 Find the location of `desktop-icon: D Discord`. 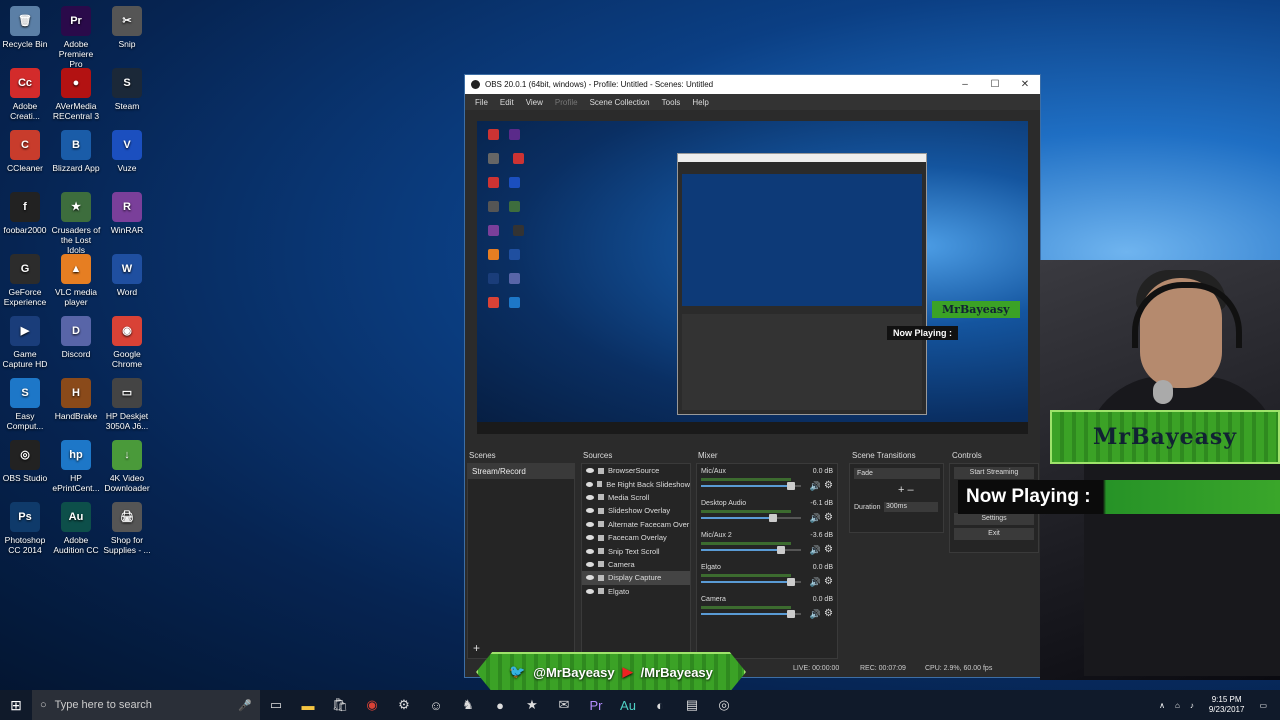

desktop-icon: D Discord is located at coordinates (76, 337).